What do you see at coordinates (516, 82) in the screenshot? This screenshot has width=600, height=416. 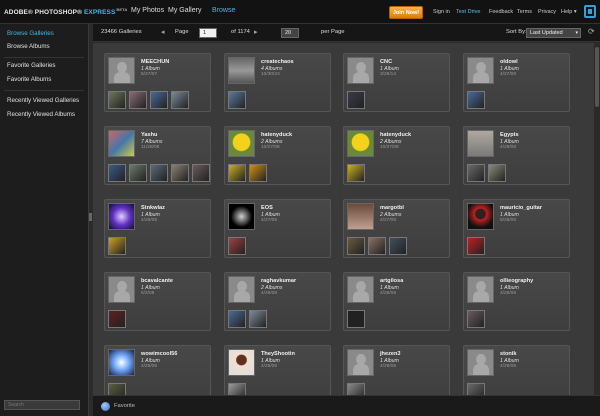 I see `gallery-card: oldowl 1 Album 4/27/08` at bounding box center [516, 82].